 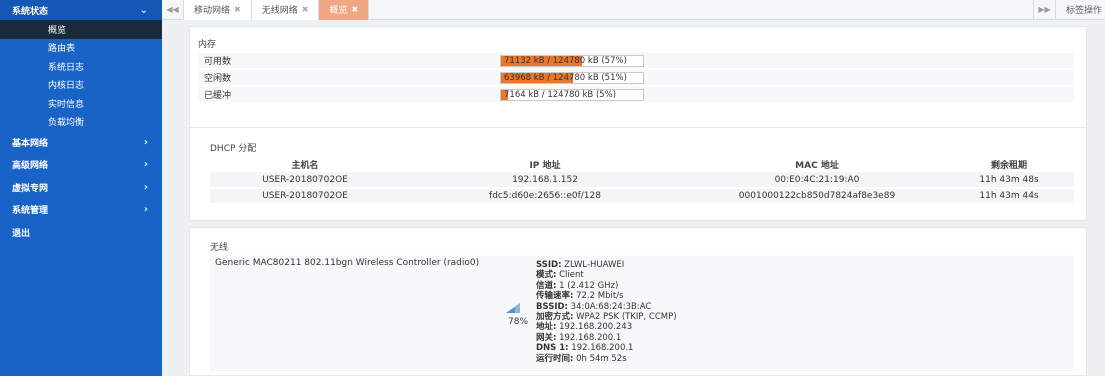 I want to click on memory-progress-bar: 63968 kB / 124780 kB (51%), so click(x=572, y=77).